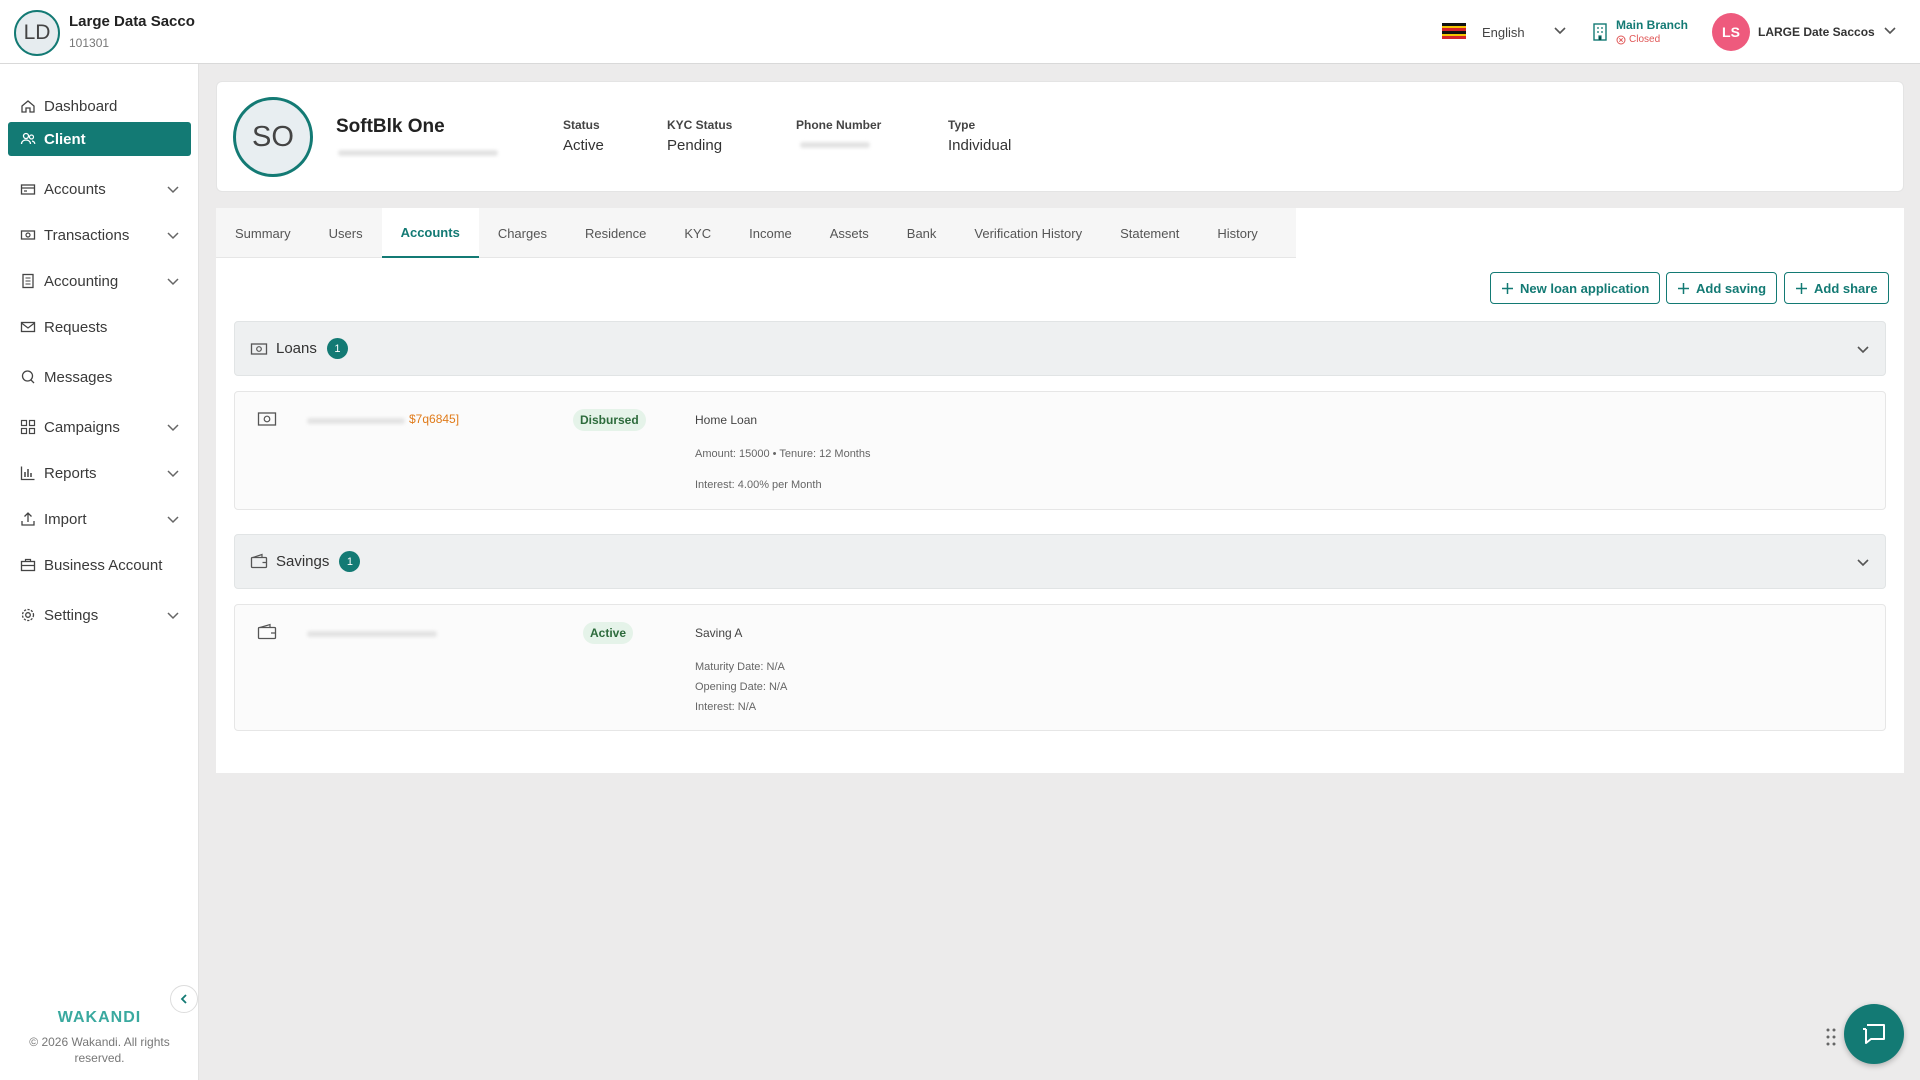  What do you see at coordinates (1585, 288) in the screenshot?
I see `button-label: New loan application` at bounding box center [1585, 288].